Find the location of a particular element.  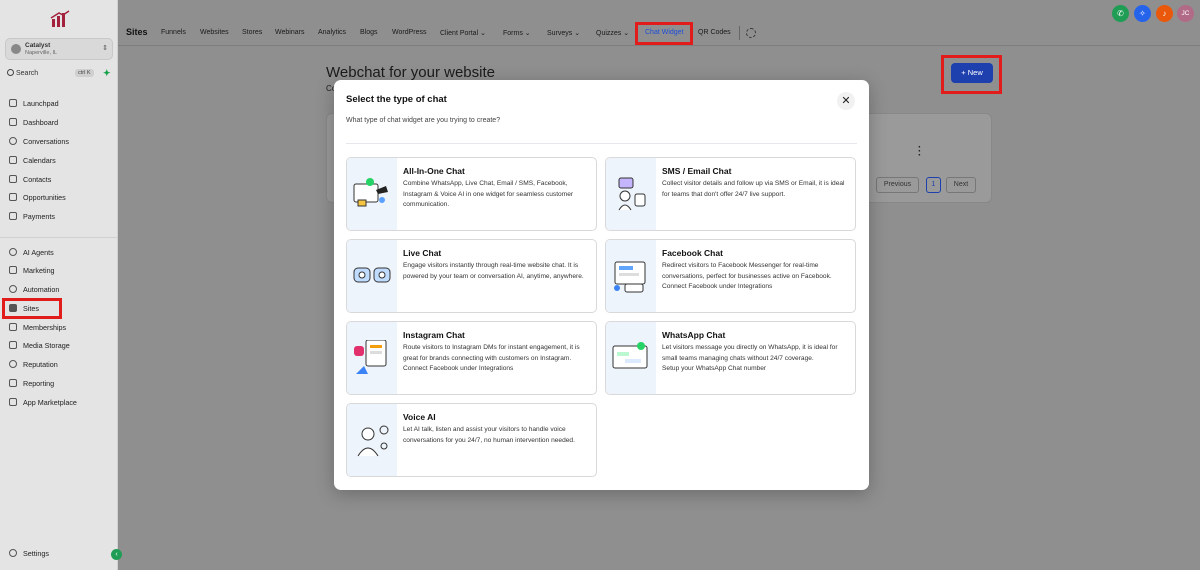

sidebar-item-dashboard: Dashboard is located at coordinates (61, 122).